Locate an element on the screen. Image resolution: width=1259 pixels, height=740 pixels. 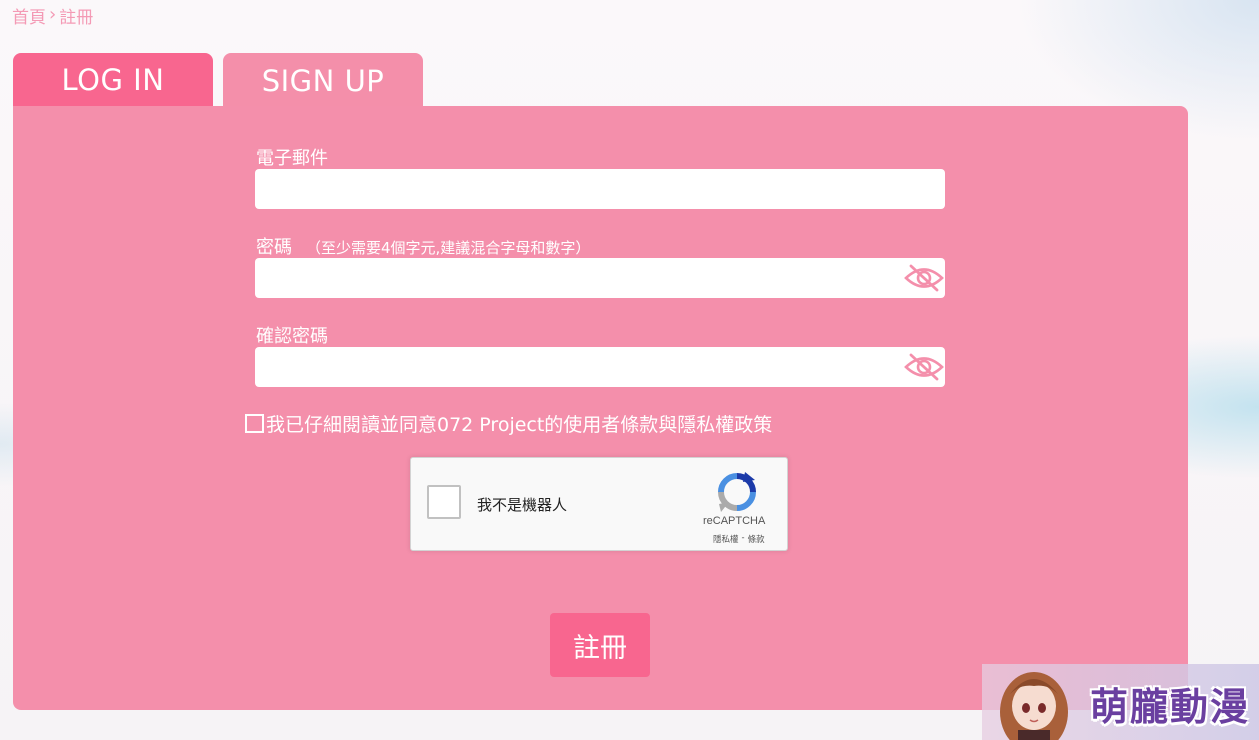
tab-signup: SIGN UP is located at coordinates (323, 81).